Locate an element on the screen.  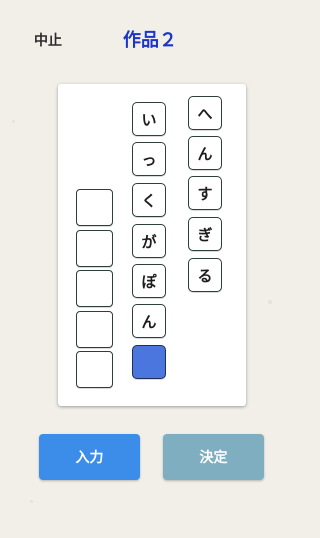
decide-button-label: 決定 is located at coordinates (213, 458).